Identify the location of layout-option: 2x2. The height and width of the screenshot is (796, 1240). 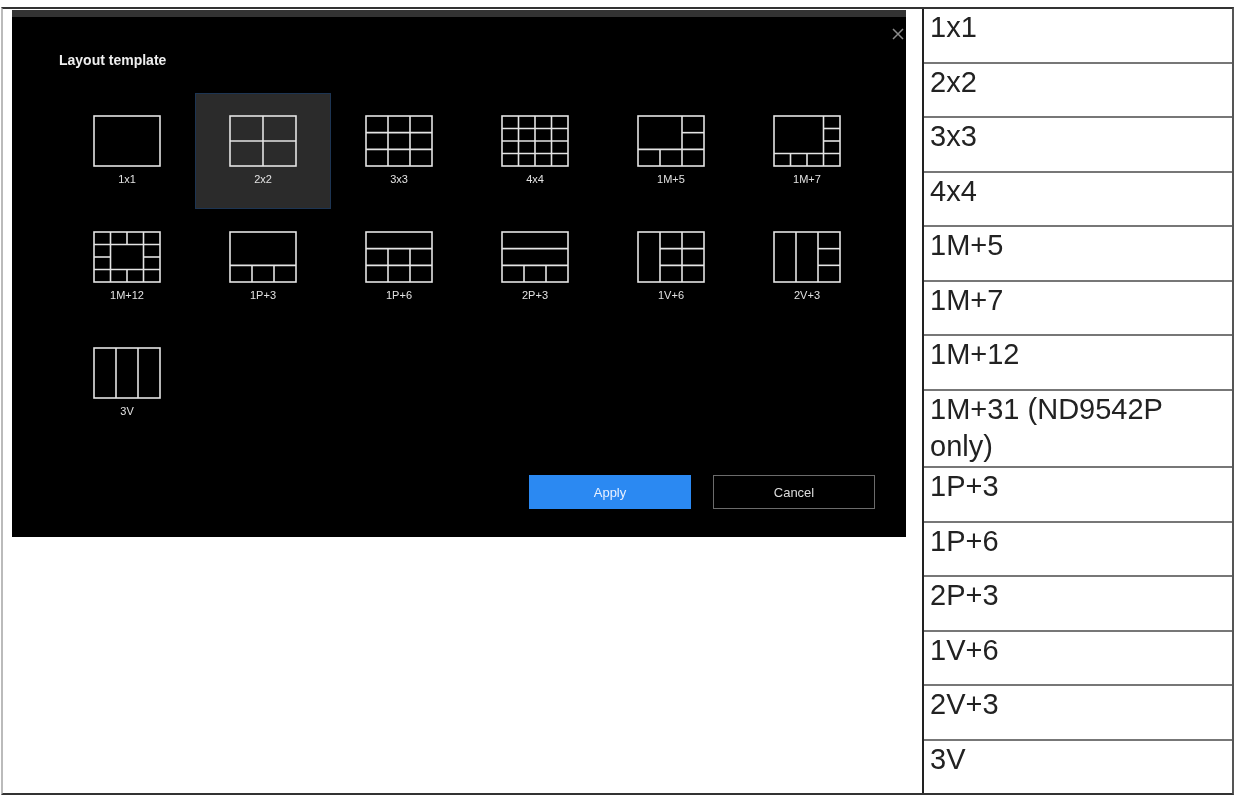
(263, 151).